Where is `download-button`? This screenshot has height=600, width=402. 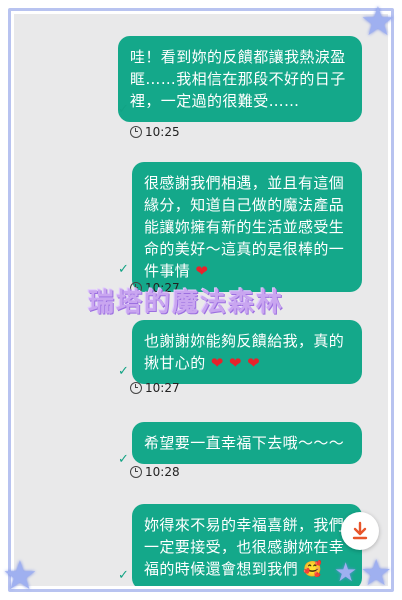
download-button is located at coordinates (360, 531).